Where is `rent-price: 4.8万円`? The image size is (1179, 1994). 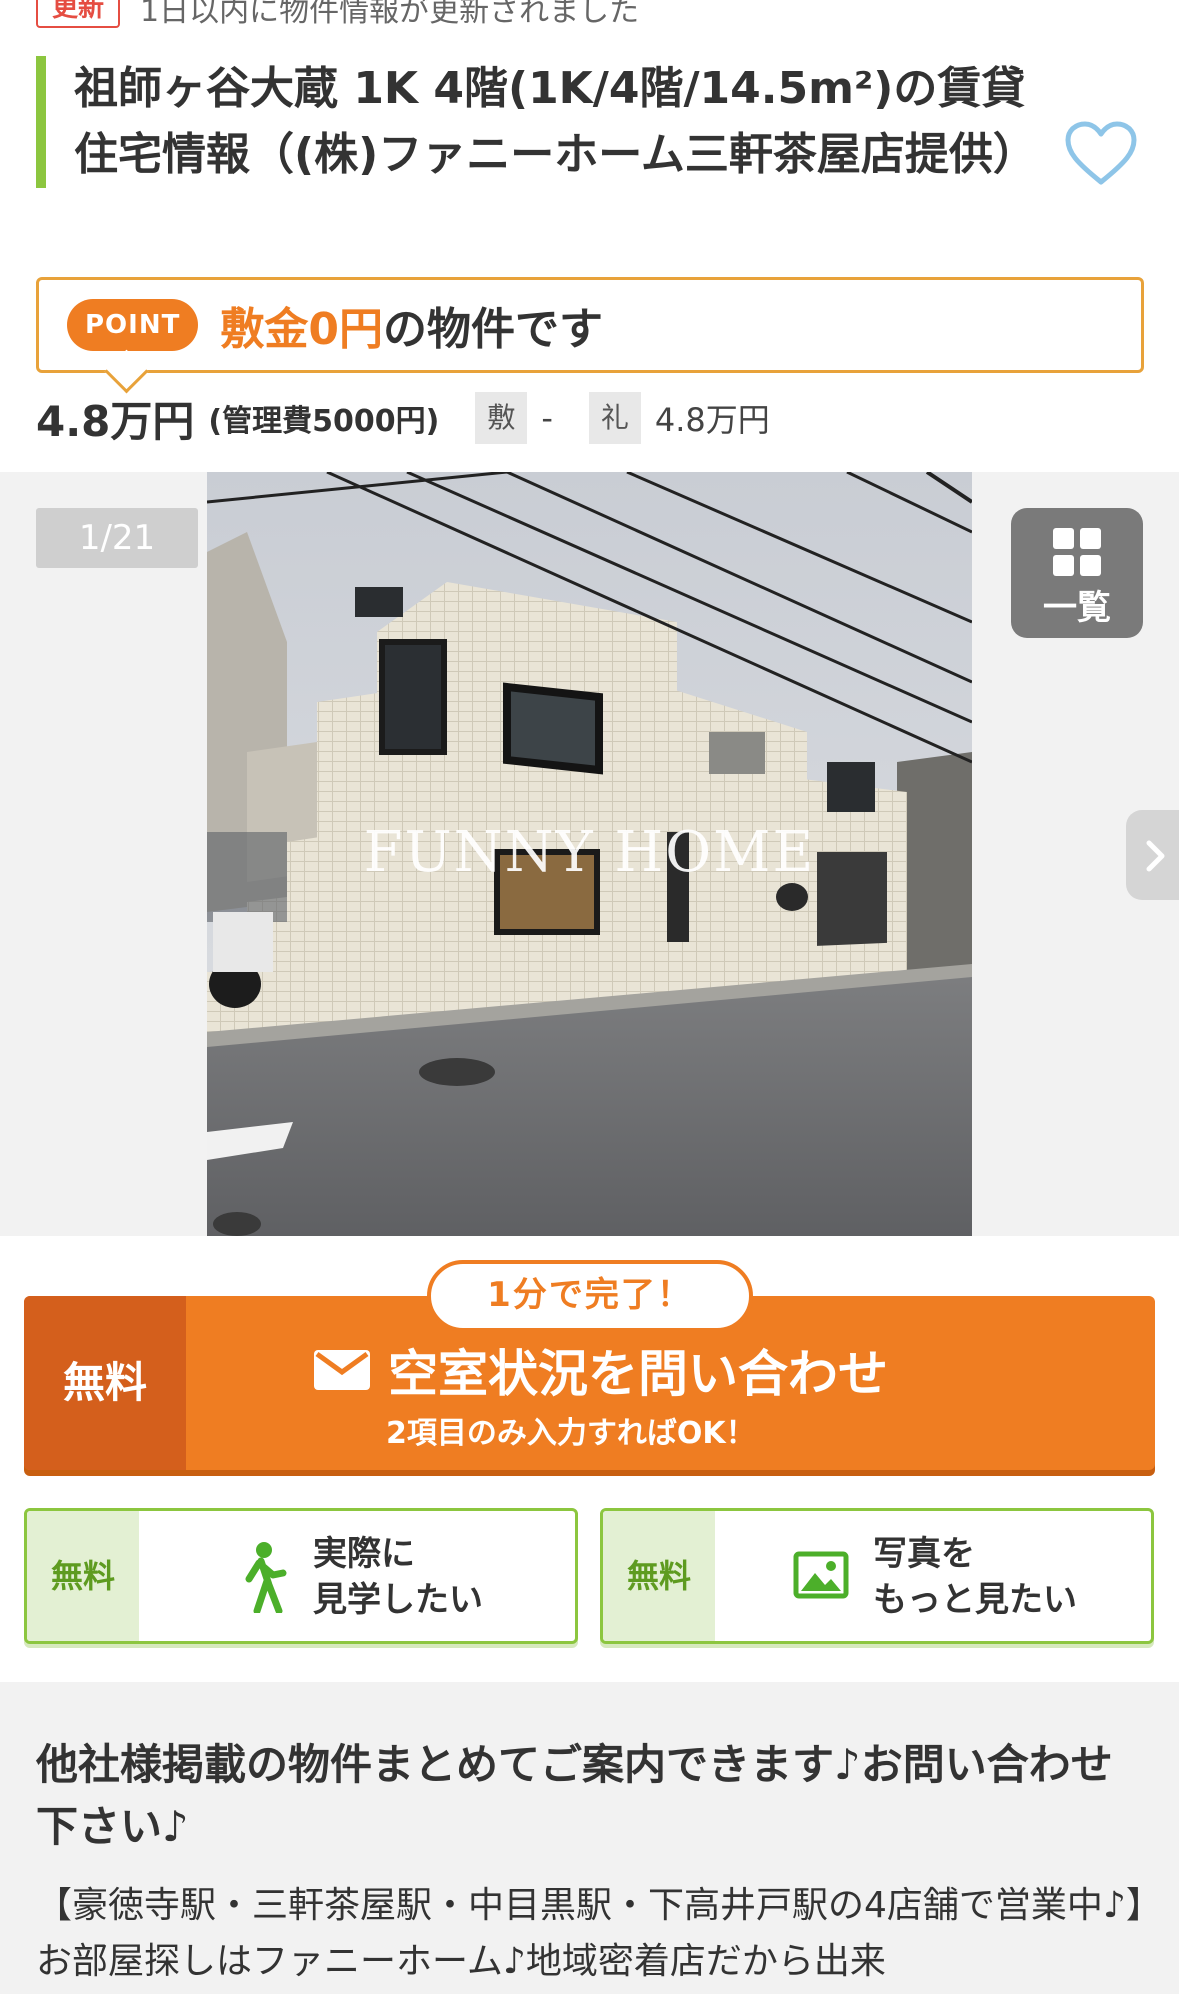 rent-price: 4.8万円 is located at coordinates (115, 421).